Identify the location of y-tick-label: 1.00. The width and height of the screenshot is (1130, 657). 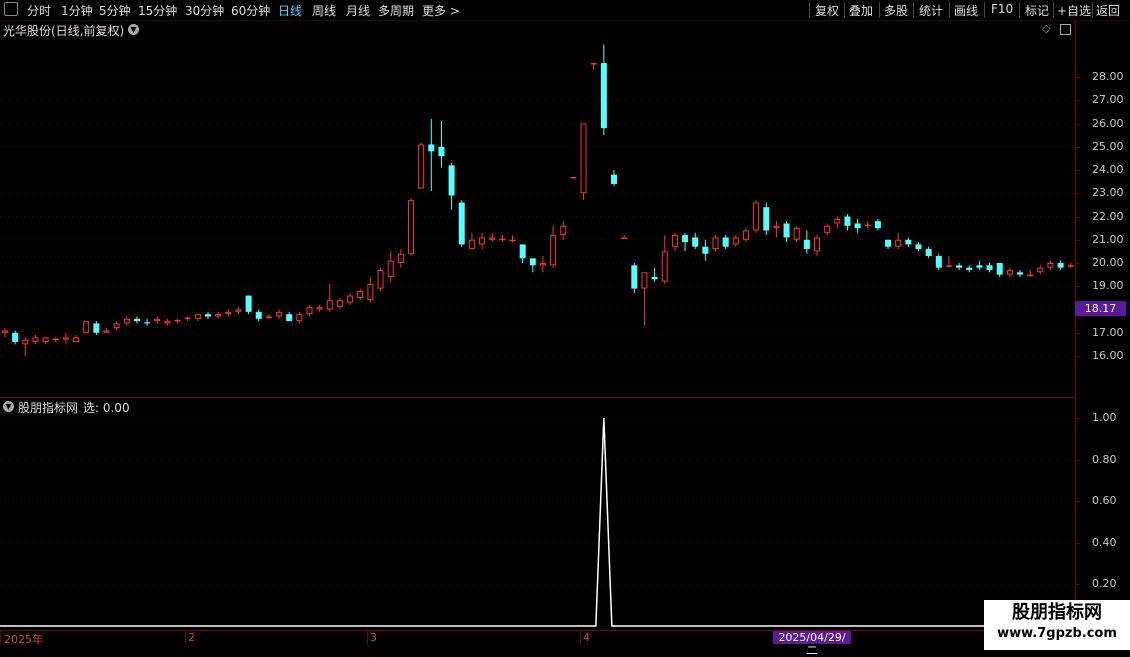
(1104, 417).